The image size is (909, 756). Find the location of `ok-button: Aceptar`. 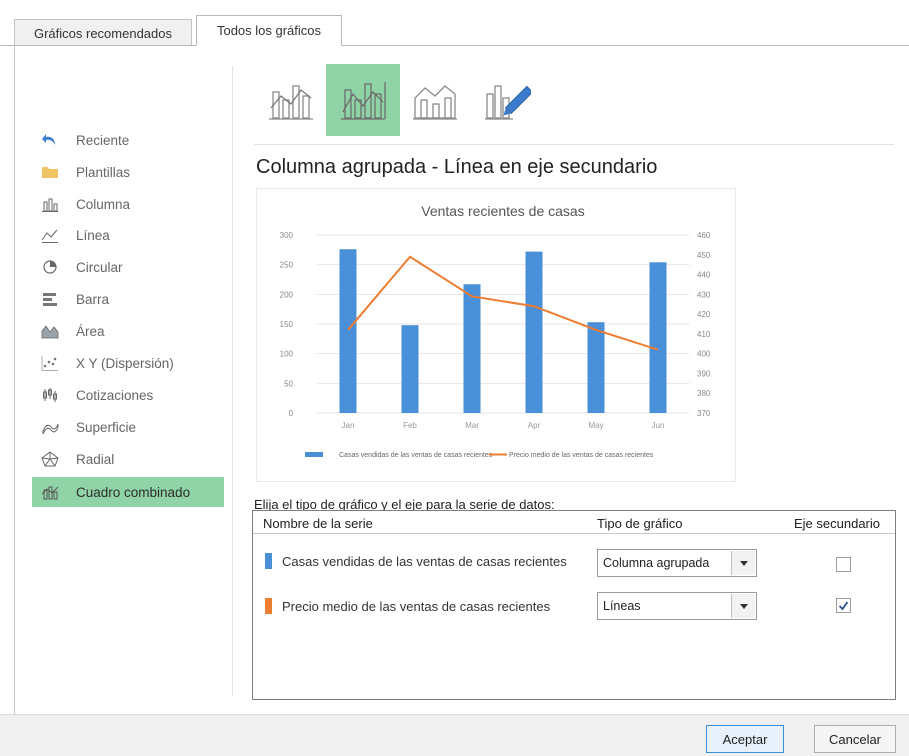

ok-button: Aceptar is located at coordinates (745, 739).